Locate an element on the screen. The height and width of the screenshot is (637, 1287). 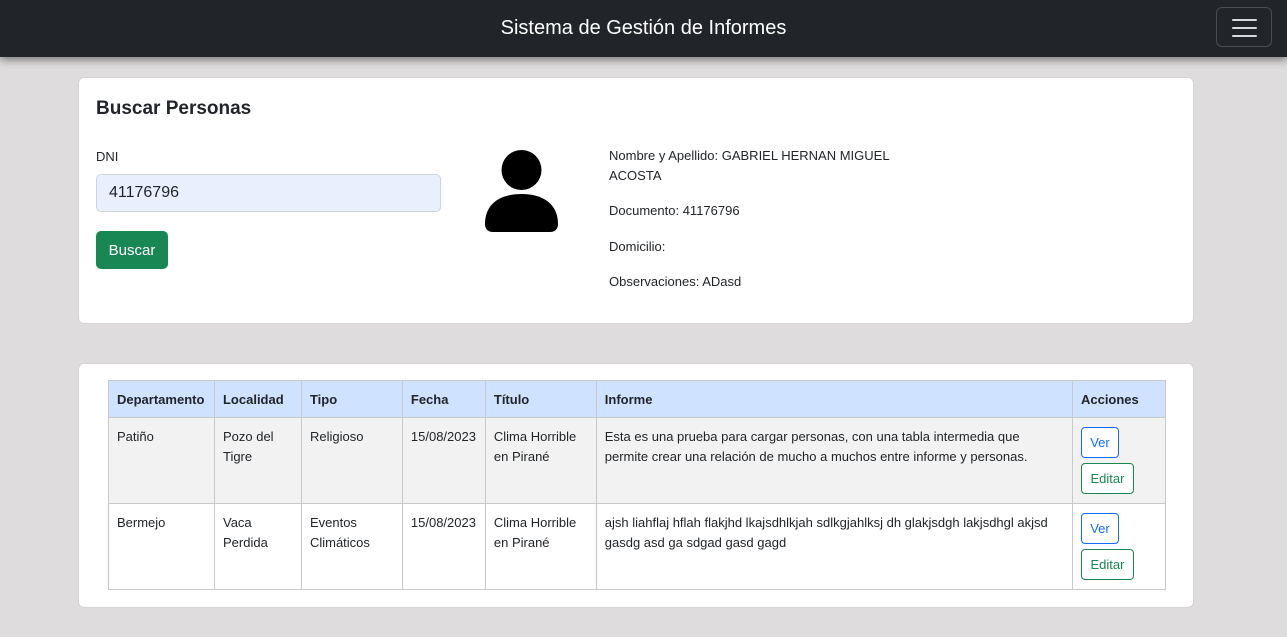
dni-input is located at coordinates (268, 193).